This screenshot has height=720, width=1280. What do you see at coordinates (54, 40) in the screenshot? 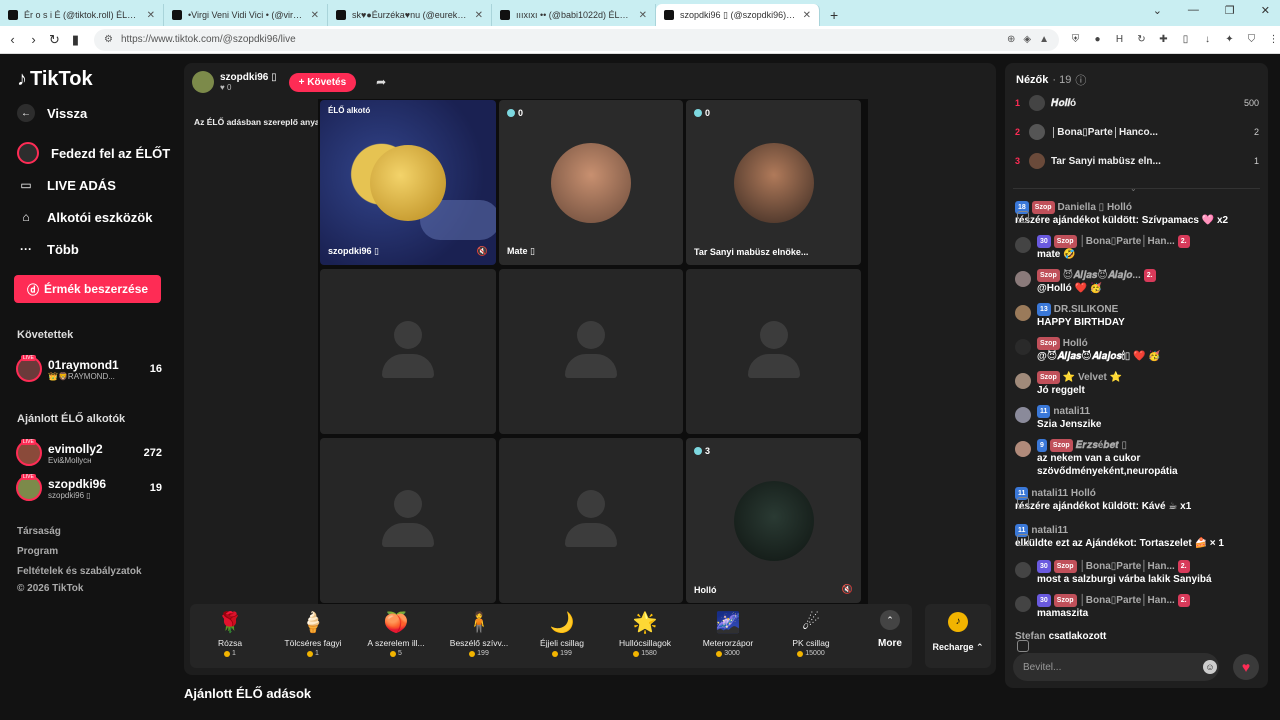
I see `reload-icon: ↻` at bounding box center [54, 40].